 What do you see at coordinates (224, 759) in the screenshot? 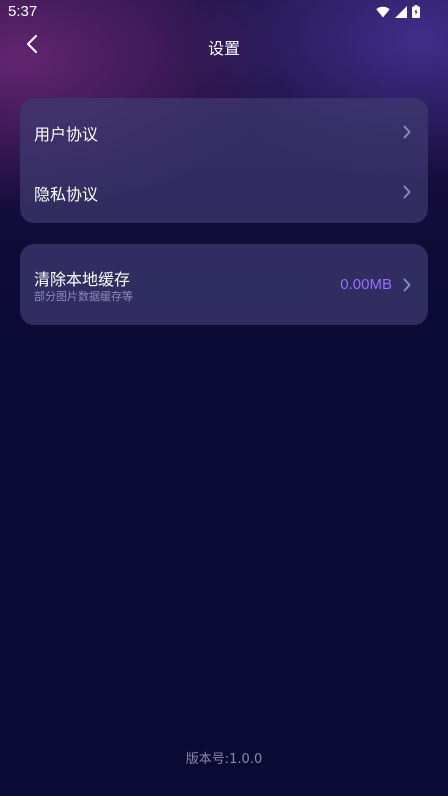
I see `version-text: 版本号:1.0.0` at bounding box center [224, 759].